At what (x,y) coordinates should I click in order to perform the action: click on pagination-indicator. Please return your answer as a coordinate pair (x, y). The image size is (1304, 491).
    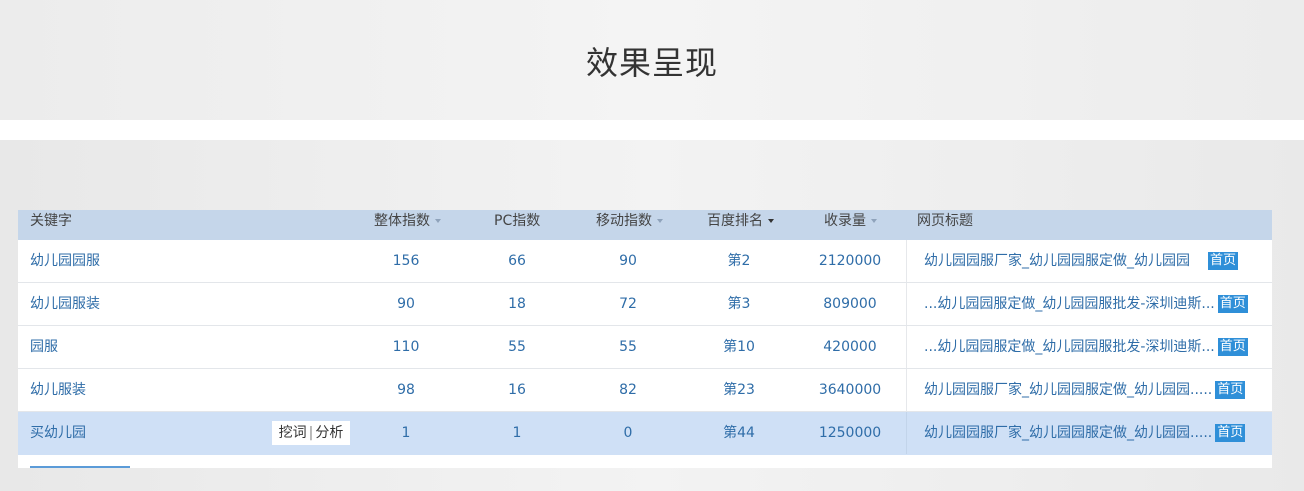
    Looking at the image, I should click on (80, 467).